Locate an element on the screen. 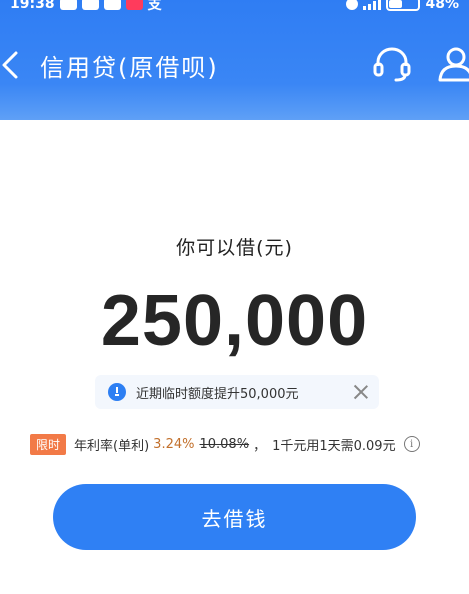  status-time: 19:38 is located at coordinates (32, 6).